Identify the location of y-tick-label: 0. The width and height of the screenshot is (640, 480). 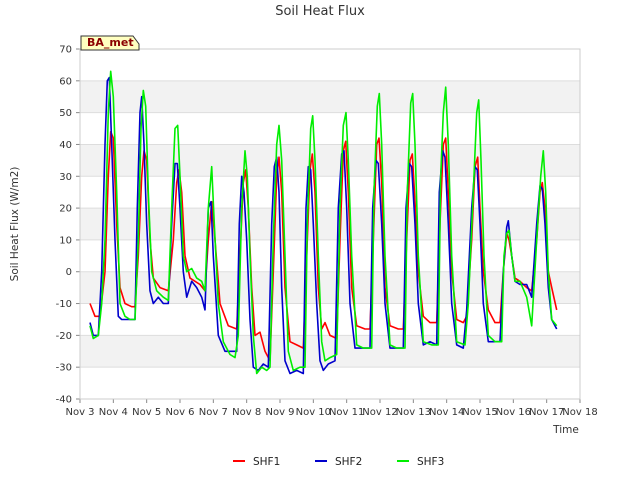
(69, 272).